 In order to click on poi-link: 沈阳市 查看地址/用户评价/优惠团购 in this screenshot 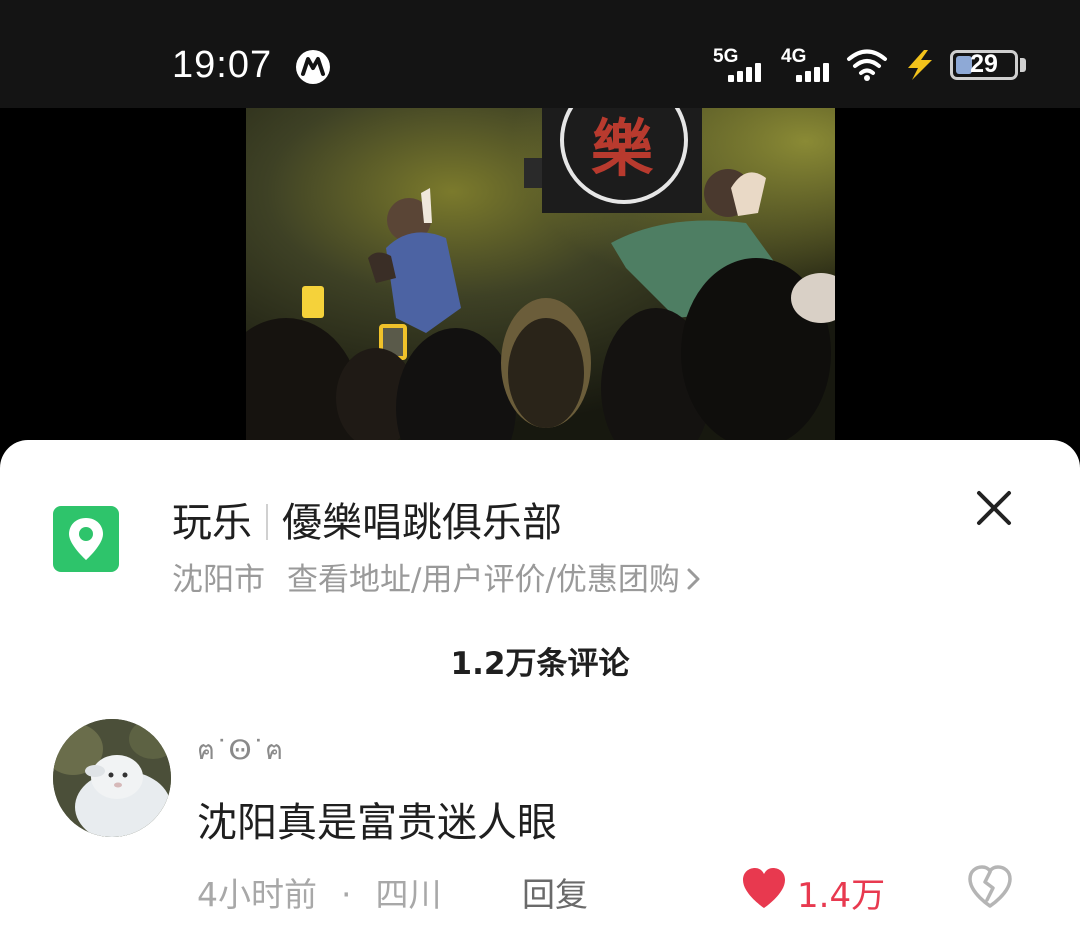, I will do `click(437, 576)`.